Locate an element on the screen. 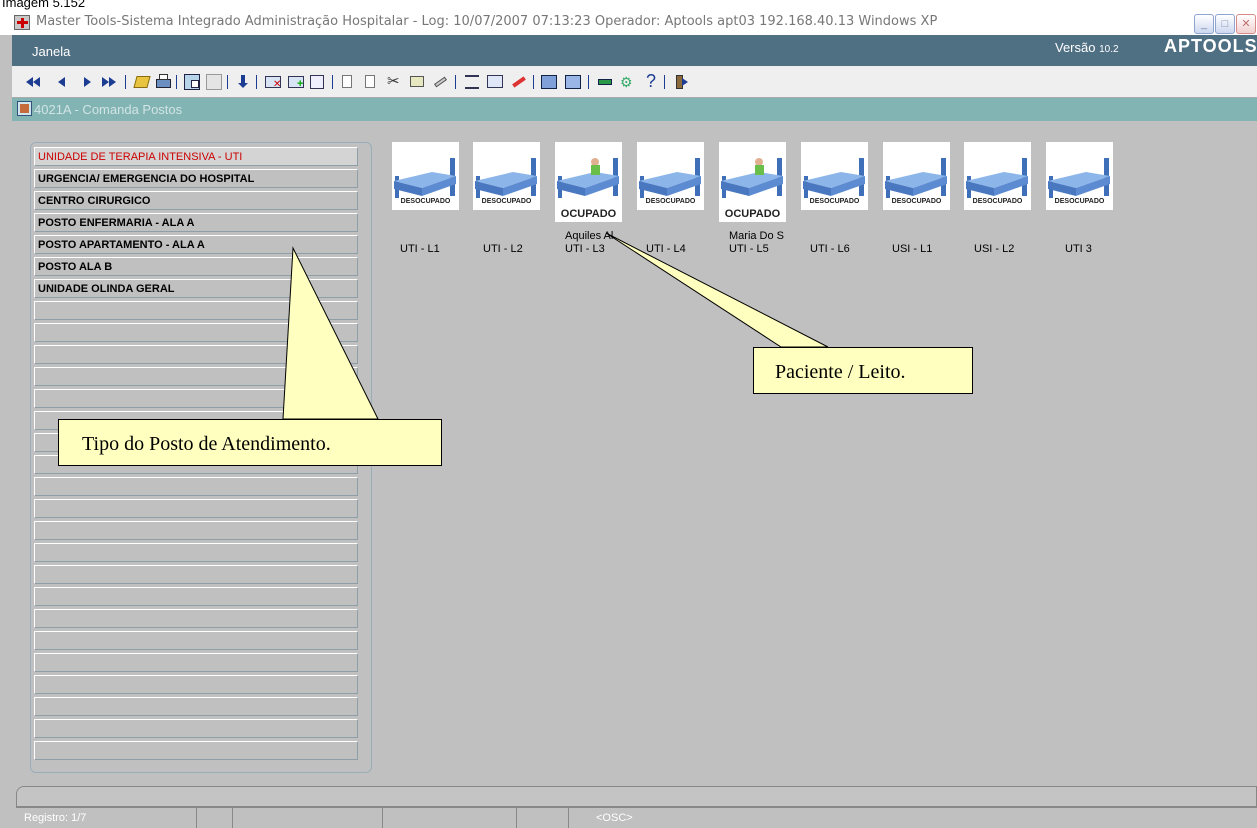 Image resolution: width=1257 pixels, height=828 pixels. posto-callout-pointer is located at coordinates (330, 333).